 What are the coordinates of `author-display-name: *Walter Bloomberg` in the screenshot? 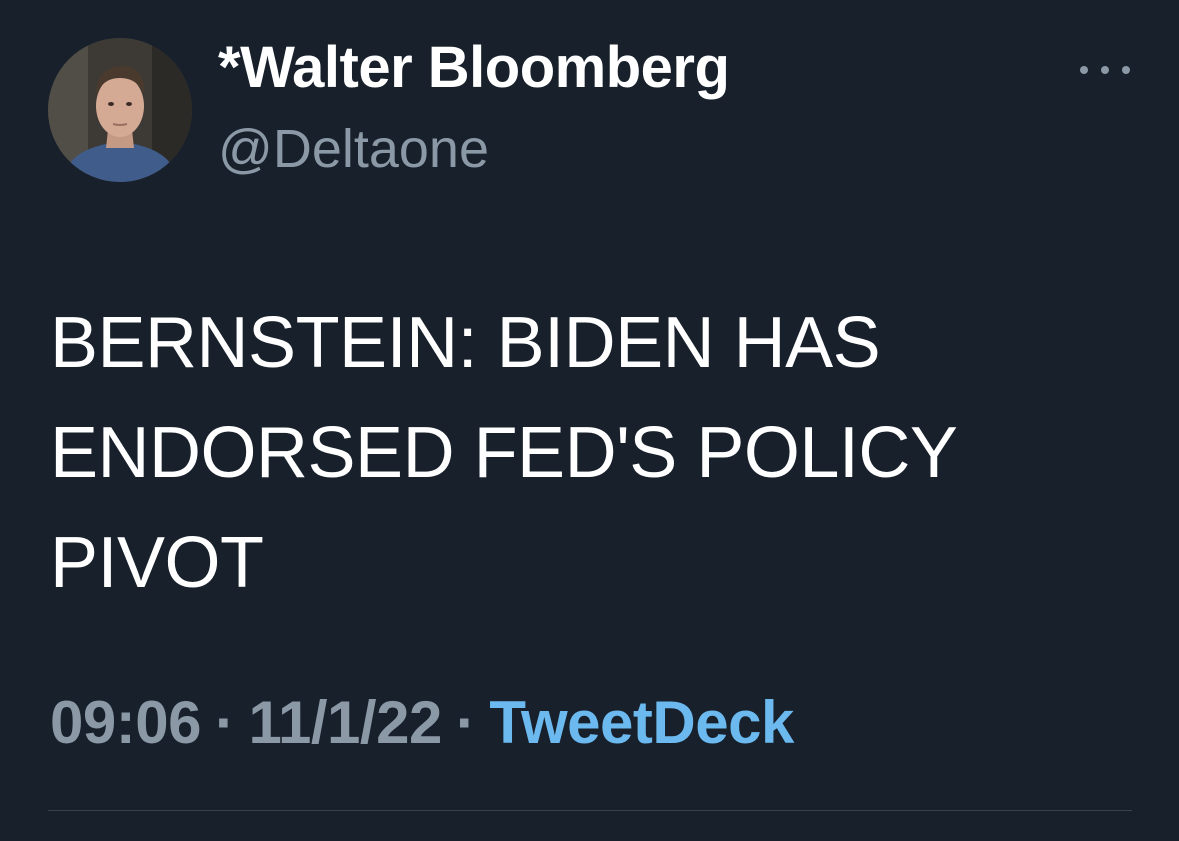 It's located at (474, 67).